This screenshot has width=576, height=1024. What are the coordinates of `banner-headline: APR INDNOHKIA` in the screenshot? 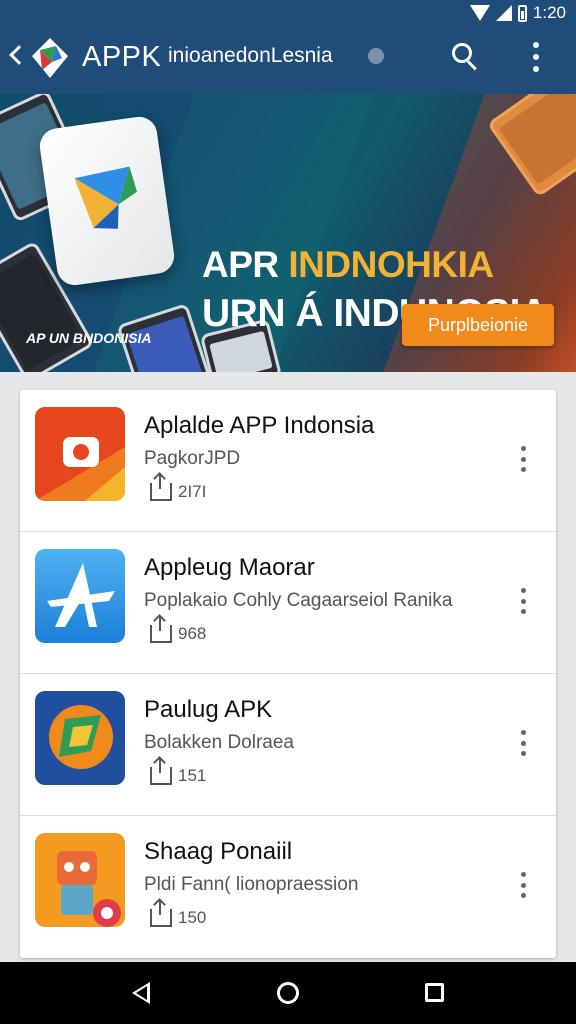 It's located at (348, 264).